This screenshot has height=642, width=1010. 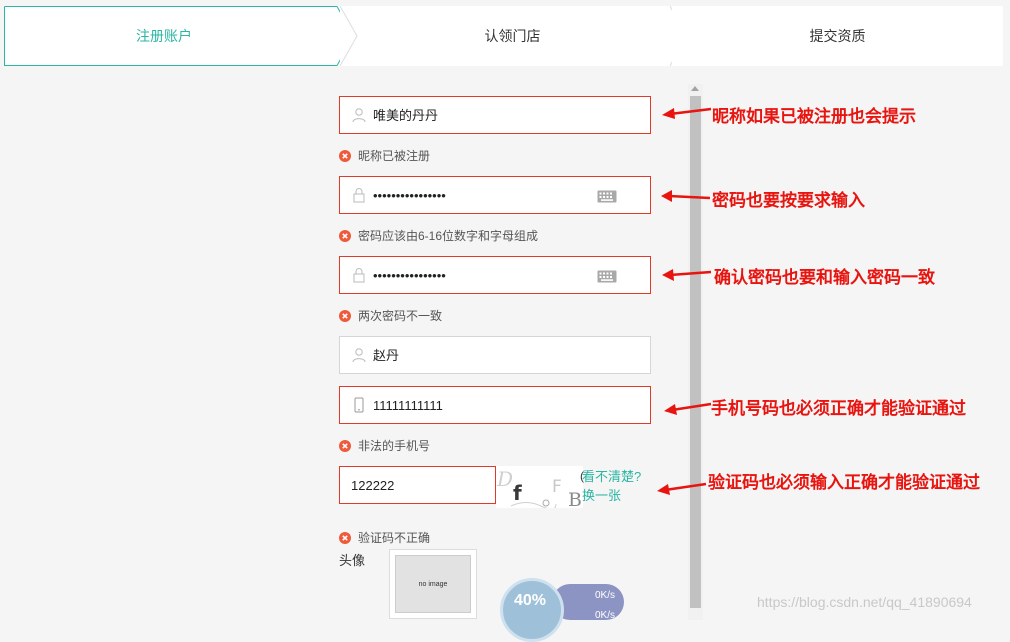 I want to click on captcha-error-text: 验证码不正确, so click(x=394, y=538).